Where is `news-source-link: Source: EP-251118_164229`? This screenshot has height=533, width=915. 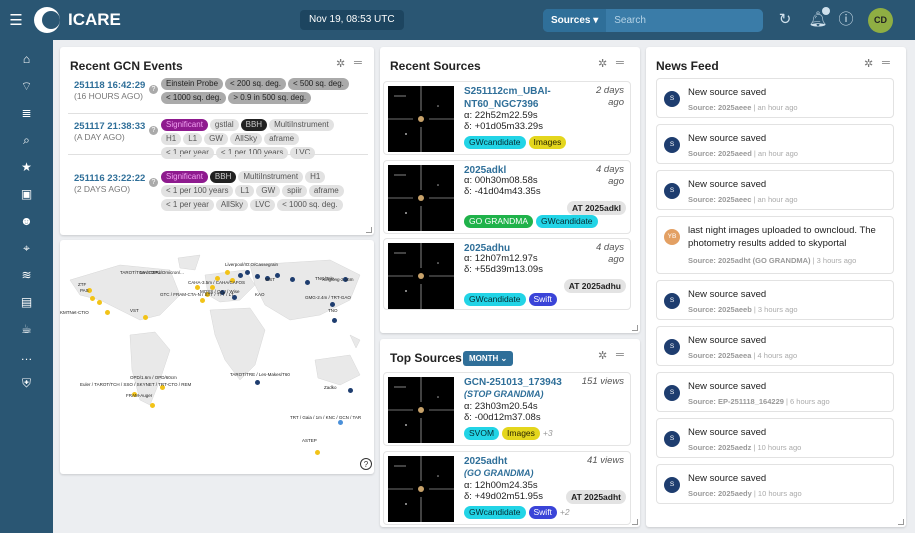 news-source-link: Source: EP-251118_164229 is located at coordinates (736, 401).